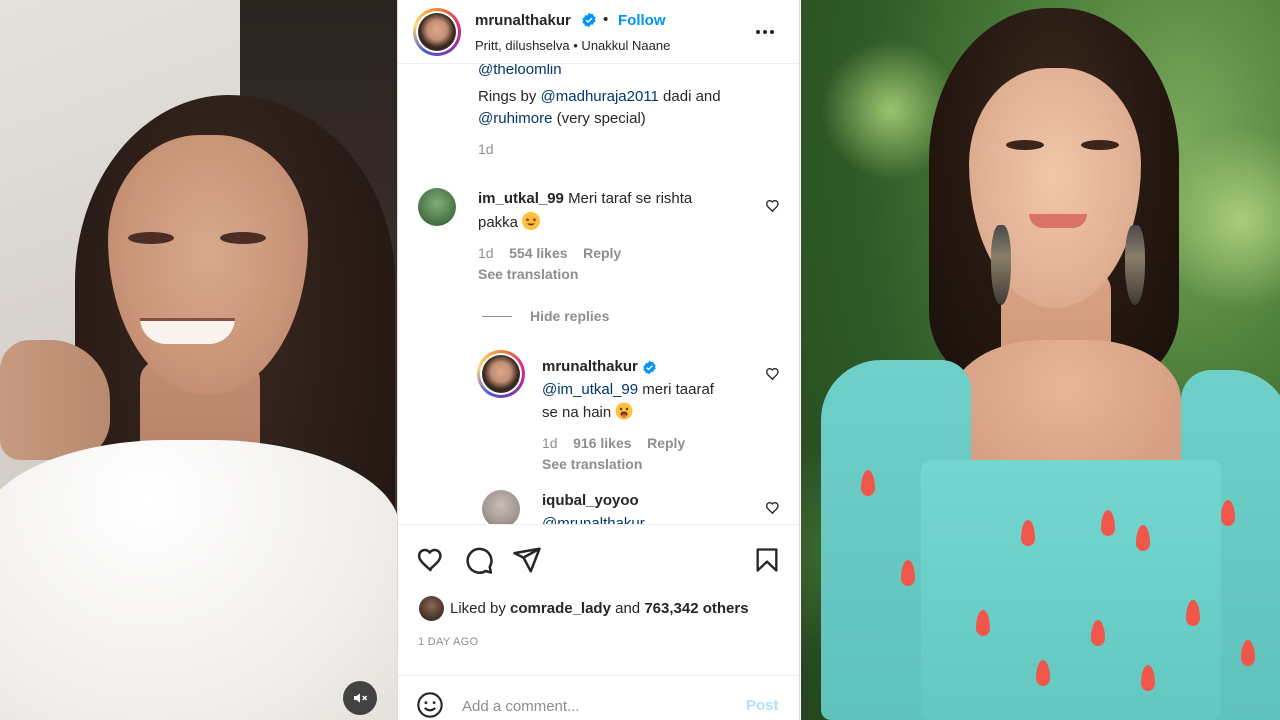 The height and width of the screenshot is (720, 1280). I want to click on comment-input, so click(597, 706).